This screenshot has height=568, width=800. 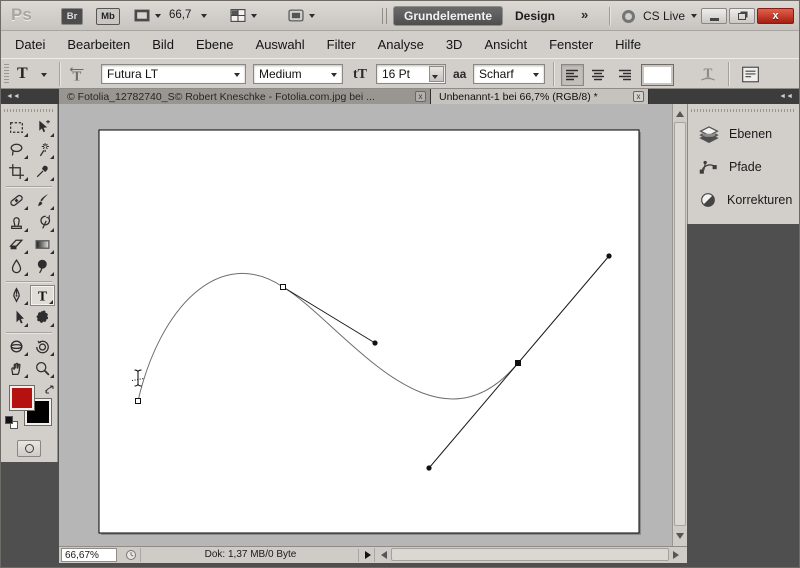 I want to click on workspace-button-design: Design, so click(x=535, y=16).